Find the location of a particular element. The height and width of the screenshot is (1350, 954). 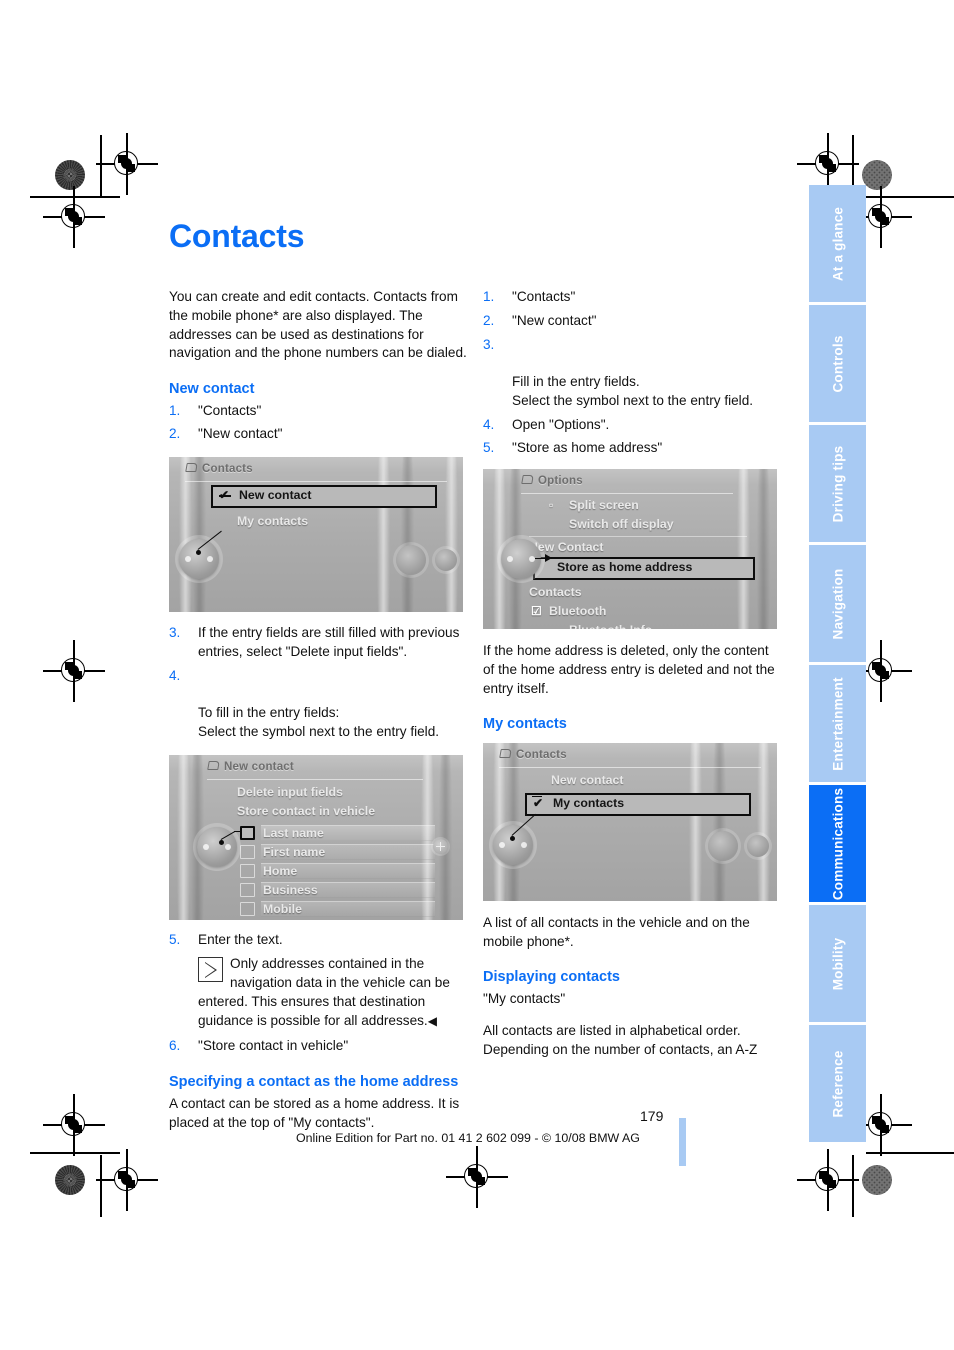

contacts-icon is located at coordinates (191, 467).